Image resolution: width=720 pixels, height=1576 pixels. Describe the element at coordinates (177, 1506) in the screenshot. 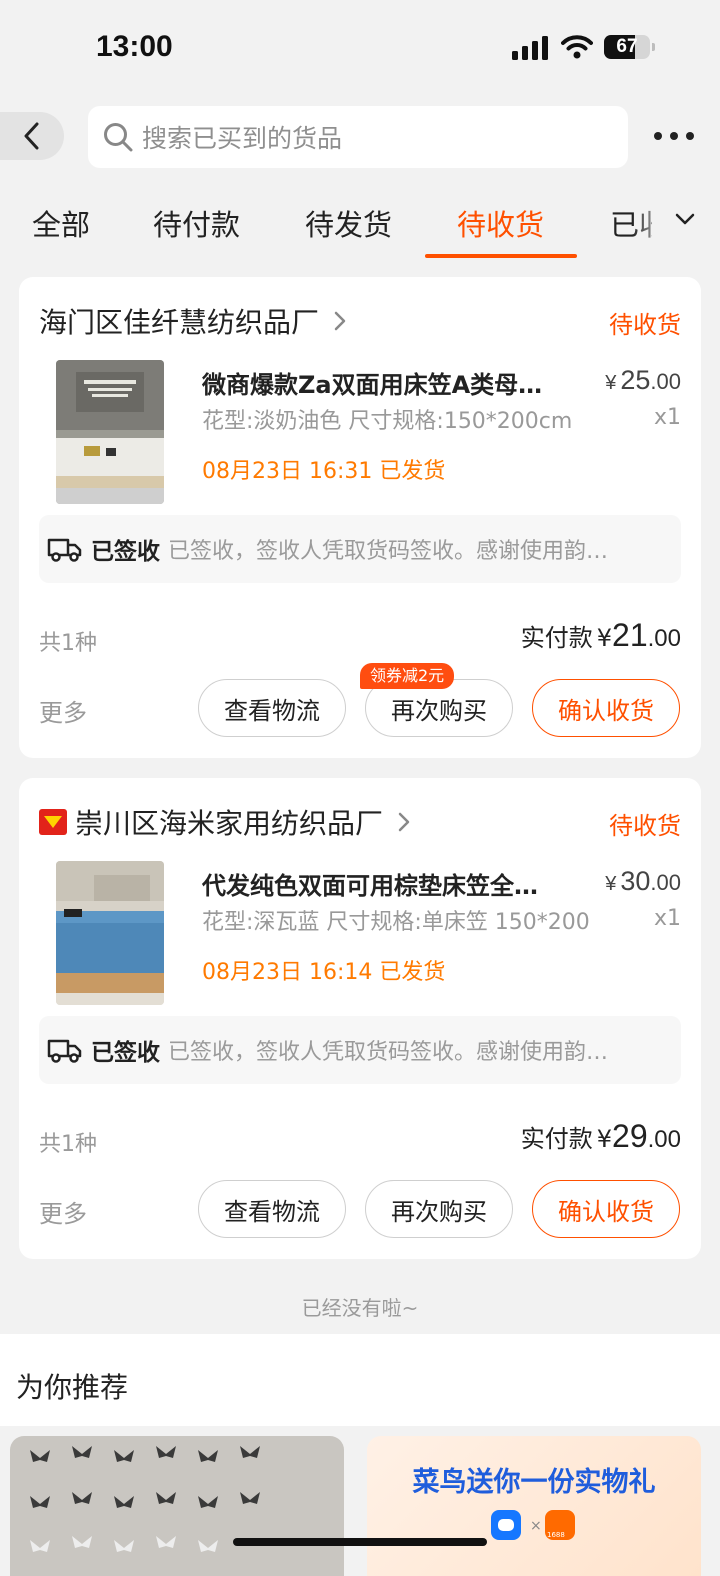

I see `recommended-product-image` at that location.